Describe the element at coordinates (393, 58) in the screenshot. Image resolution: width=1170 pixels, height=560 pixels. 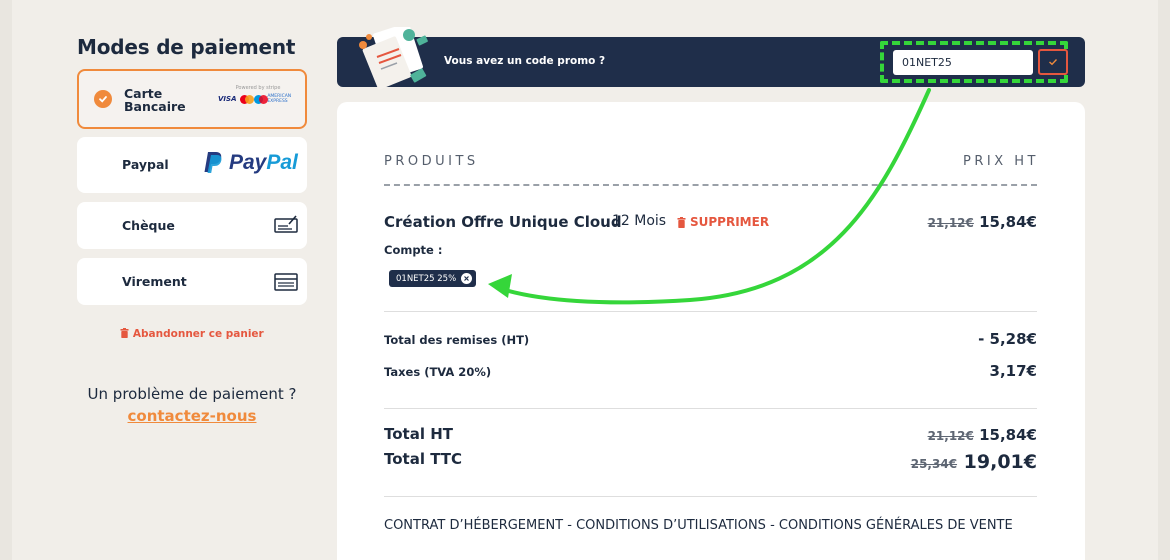
I see `promo-illustration` at that location.